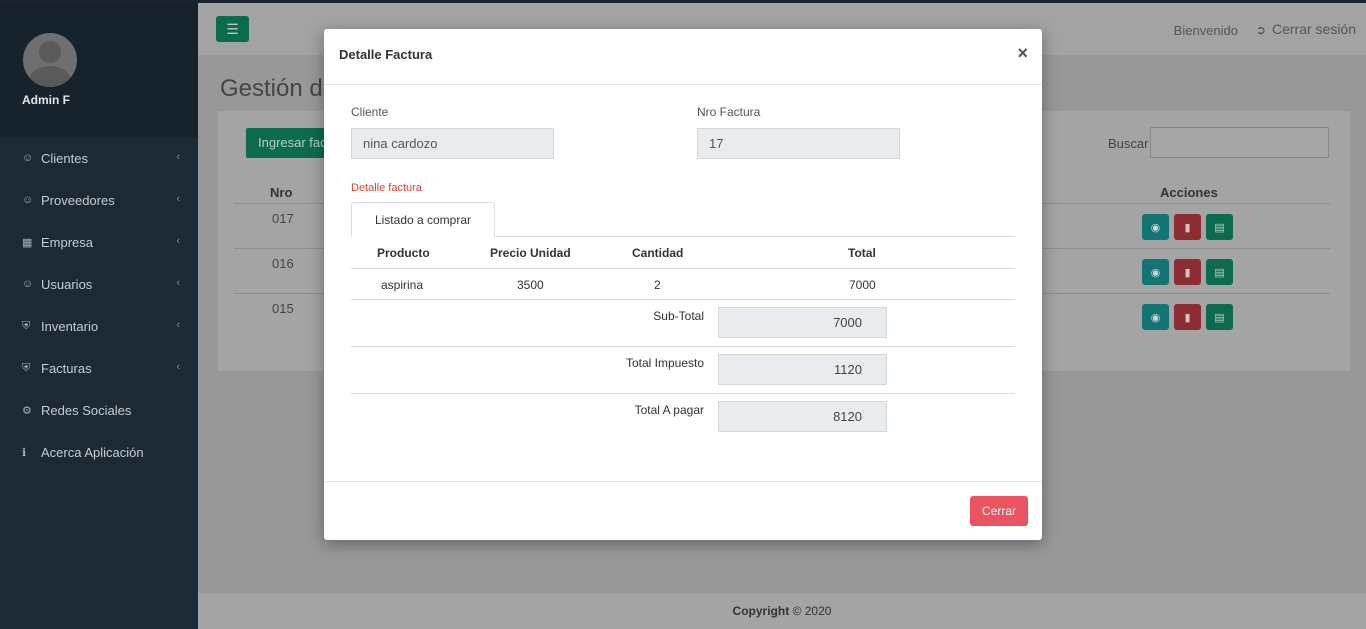 This screenshot has width=1366, height=629. What do you see at coordinates (678, 316) in the screenshot?
I see `subtotal-label: Sub-Total` at bounding box center [678, 316].